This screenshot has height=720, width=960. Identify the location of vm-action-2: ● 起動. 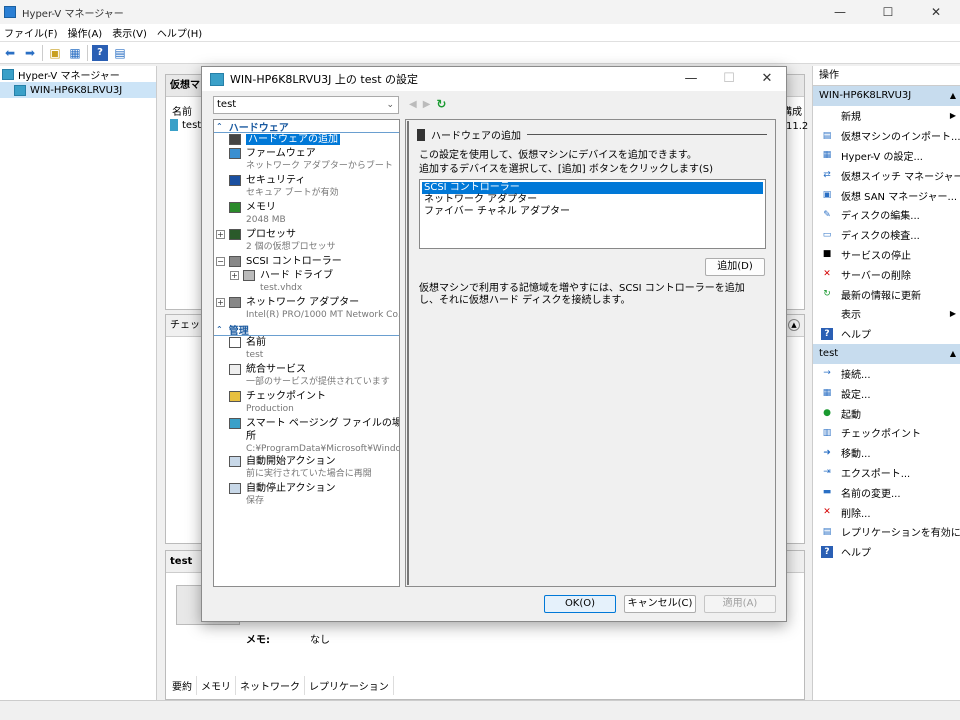
(886, 413).